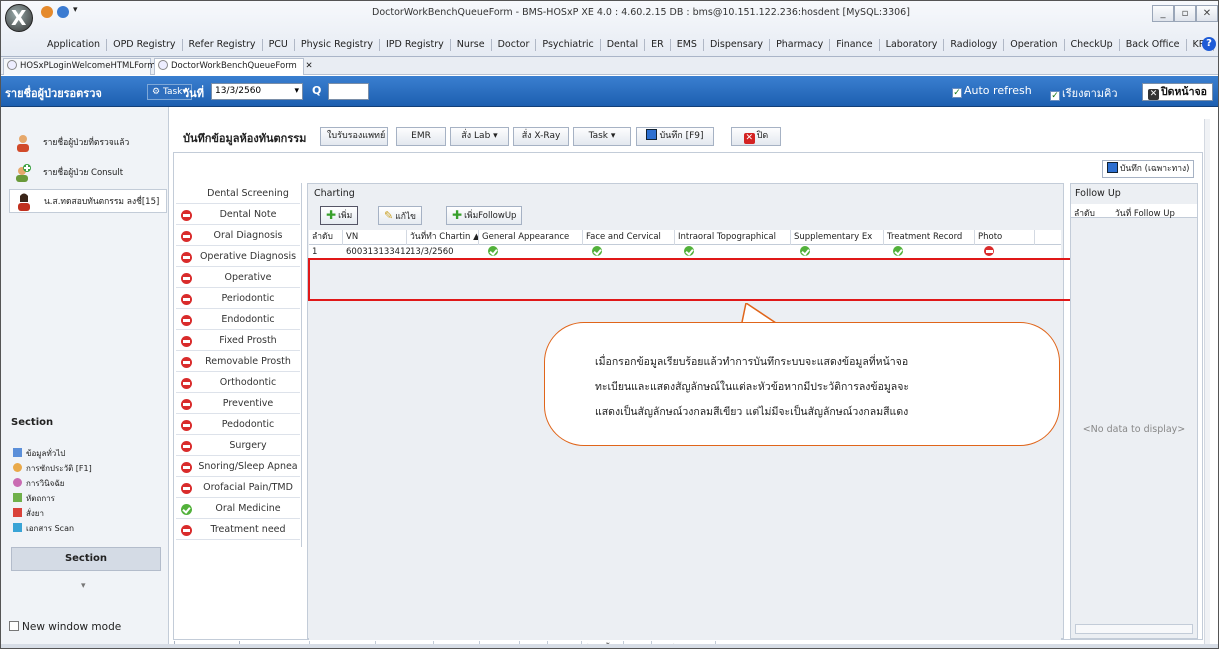  I want to click on patient-list-item: น.ส.ทดสอบทันตกรรม ลงชื่[15], so click(88, 201).